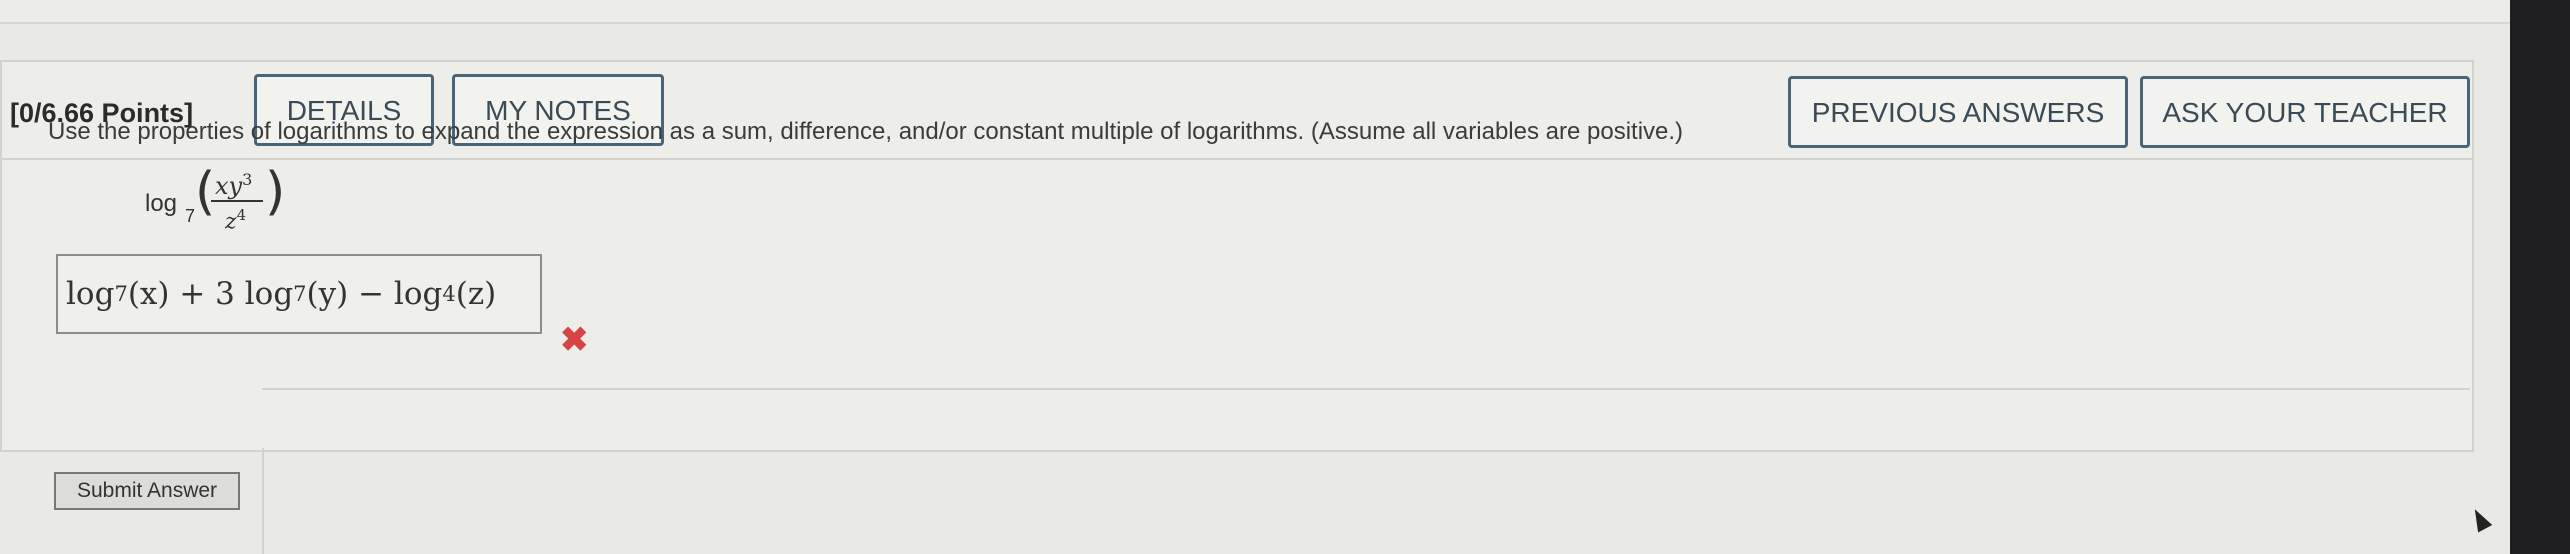 This screenshot has height=554, width=2570. Describe the element at coordinates (90, 294) in the screenshot. I see `answer-log-1: log` at that location.